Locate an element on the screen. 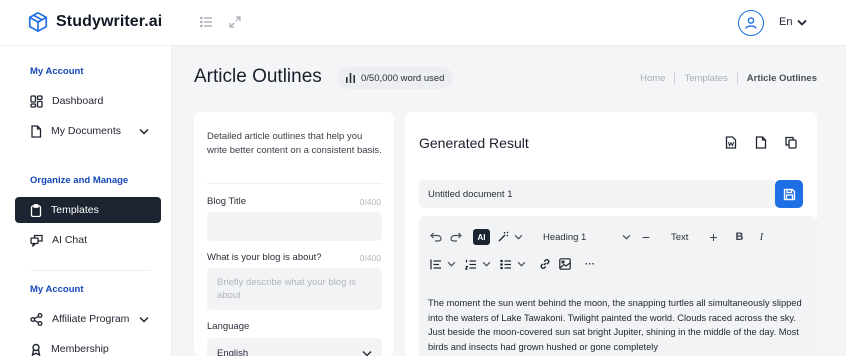 This screenshot has height=356, width=846. breadcrumb-home: Home is located at coordinates (652, 78).